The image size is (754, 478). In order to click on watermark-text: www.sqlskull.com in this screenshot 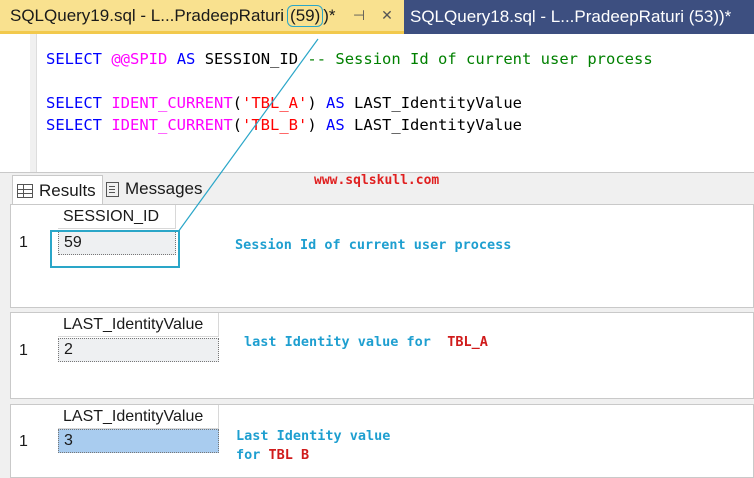, I will do `click(377, 180)`.